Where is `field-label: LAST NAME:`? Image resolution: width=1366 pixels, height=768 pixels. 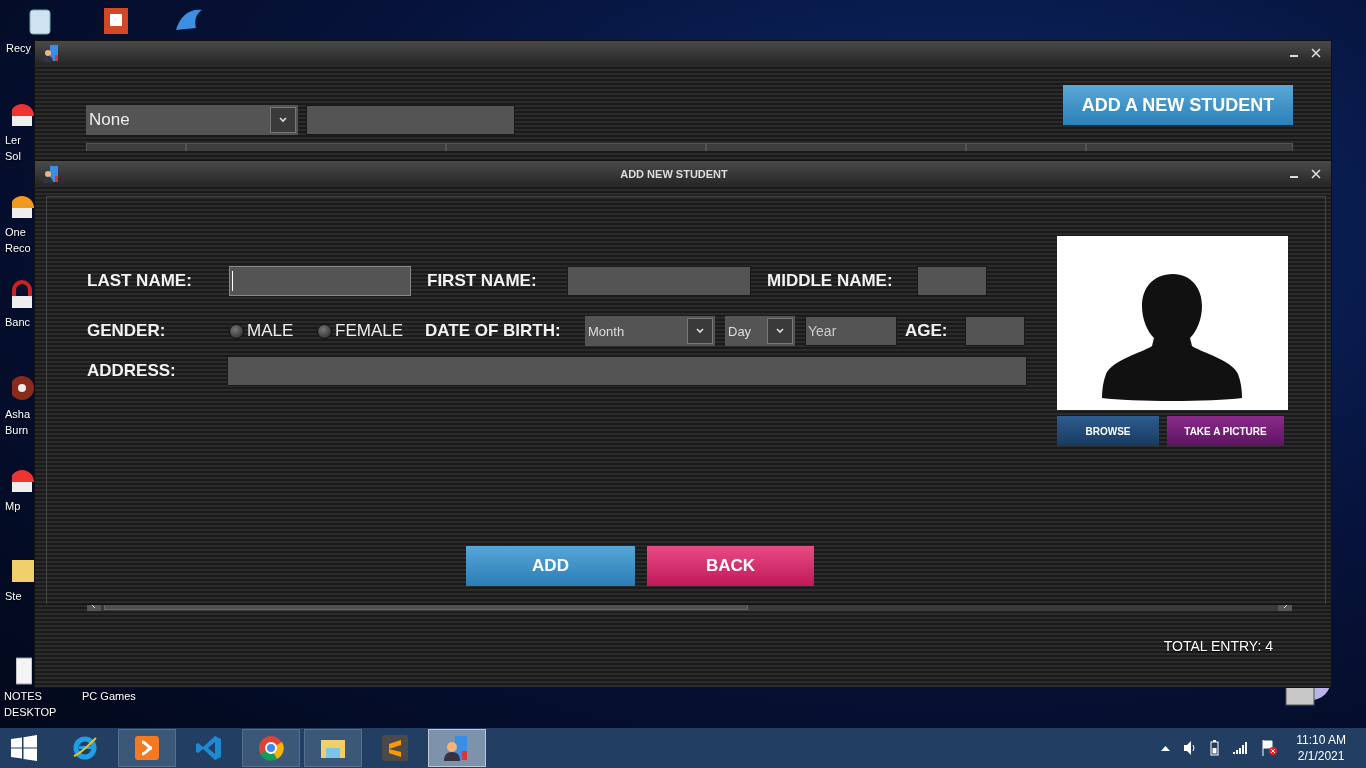
field-label: LAST NAME: is located at coordinates (140, 281).